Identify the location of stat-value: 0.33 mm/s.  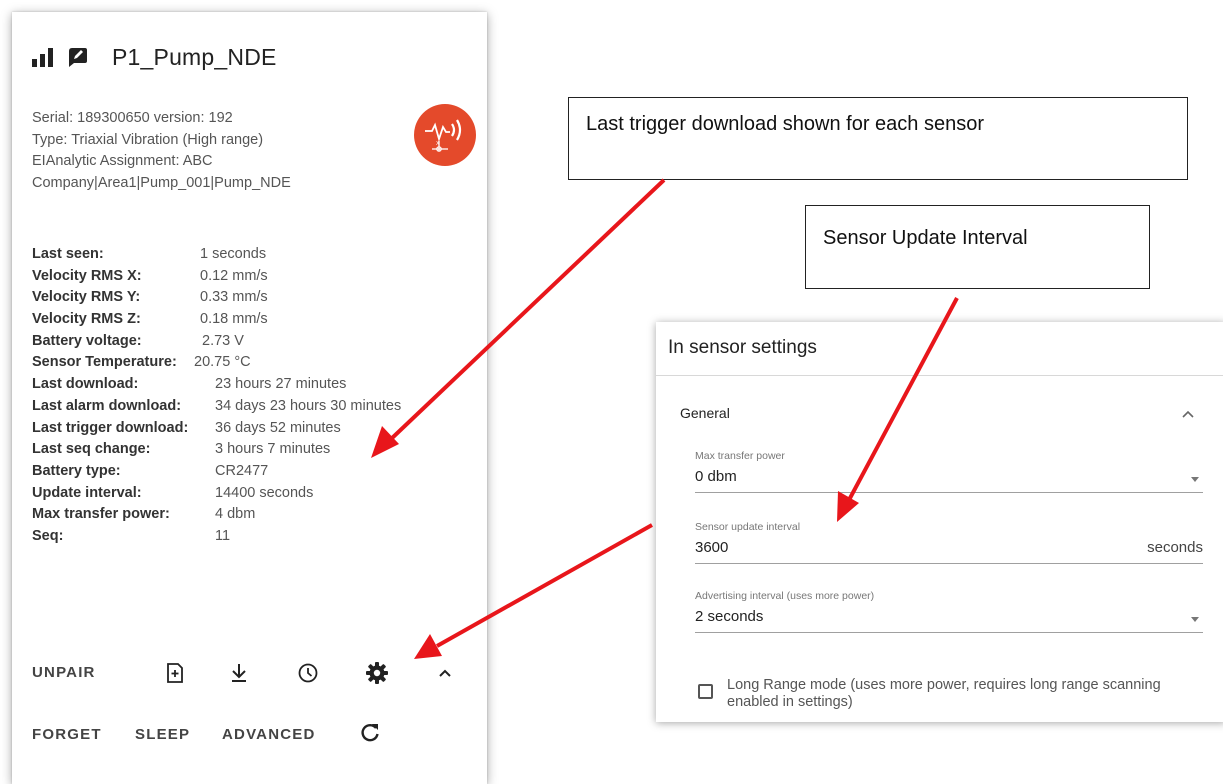
(234, 297).